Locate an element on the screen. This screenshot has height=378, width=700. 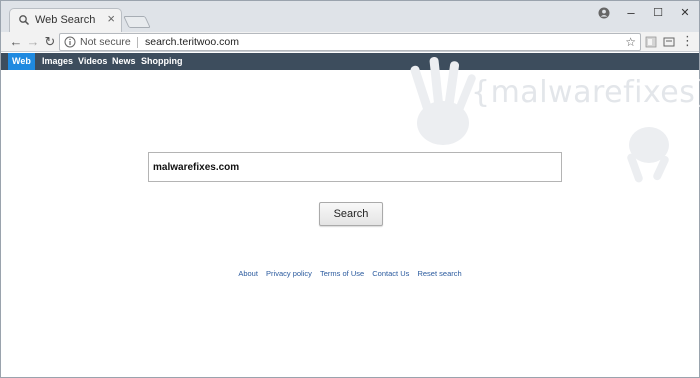
reload-icon: ↻ is located at coordinates (50, 42).